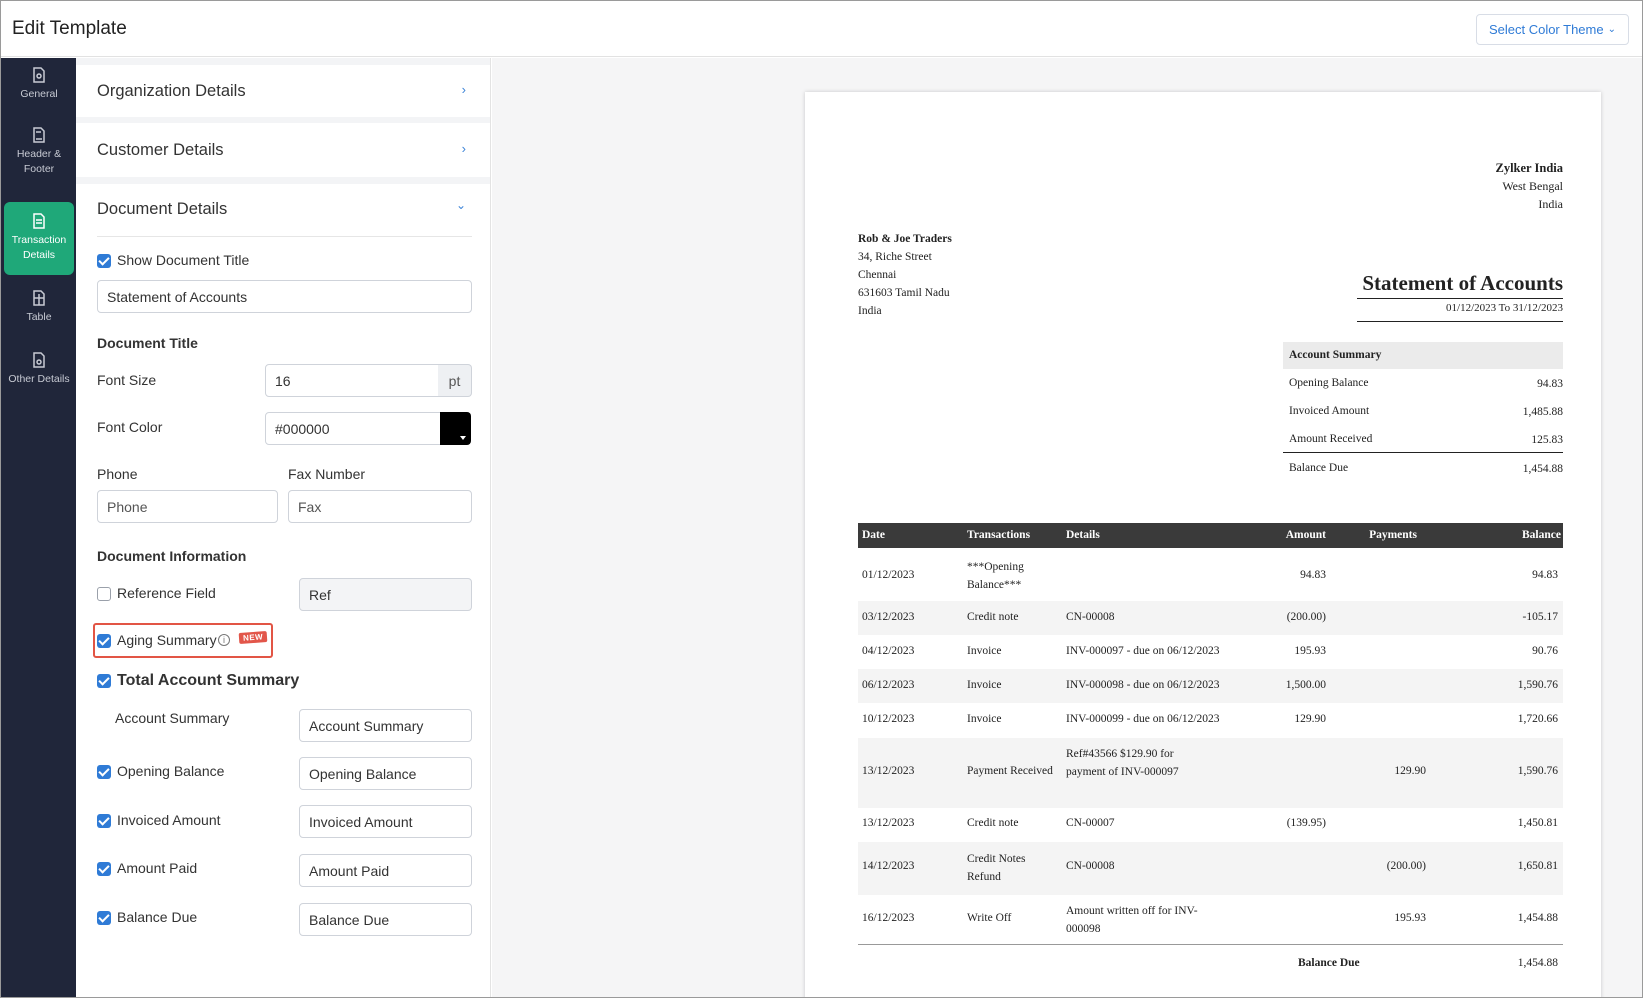 The width and height of the screenshot is (1643, 998). I want to click on font-size-input: 16, so click(352, 380).